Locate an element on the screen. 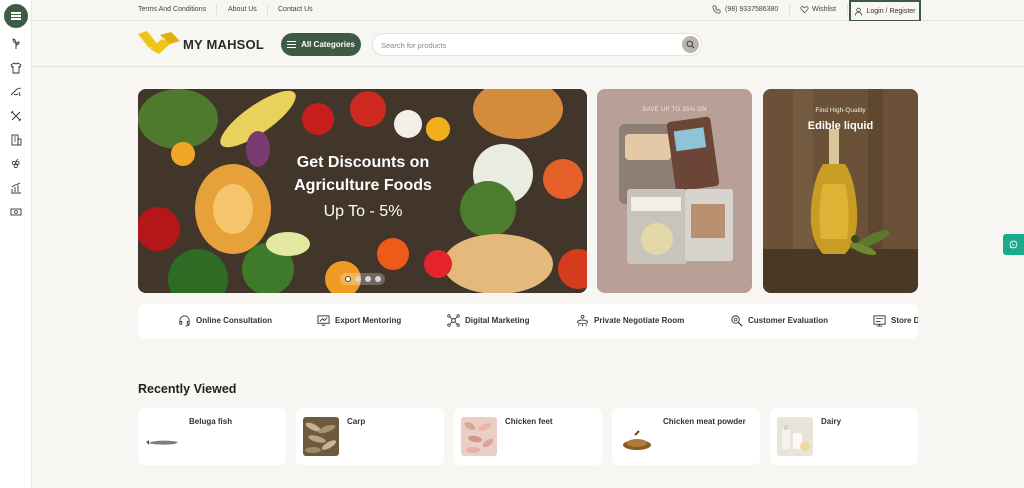  product-name: Chicken feet is located at coordinates (529, 421).